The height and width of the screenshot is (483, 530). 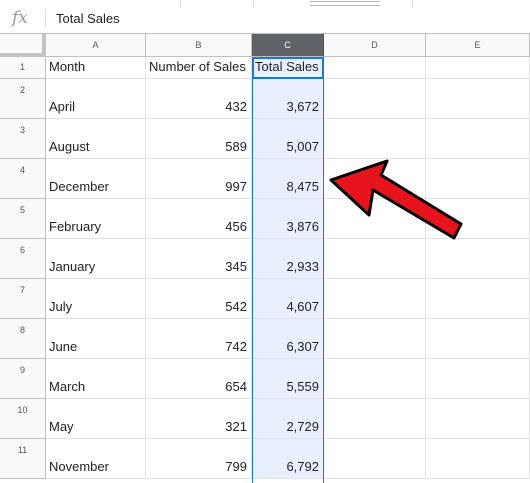 What do you see at coordinates (23, 339) in the screenshot?
I see `row-header-8: 8` at bounding box center [23, 339].